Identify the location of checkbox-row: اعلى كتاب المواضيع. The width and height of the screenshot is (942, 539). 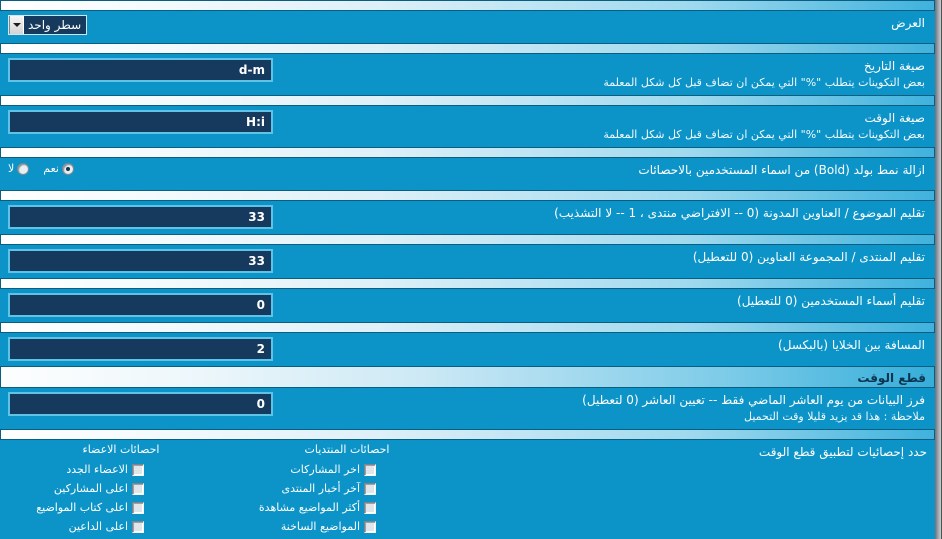
(121, 507).